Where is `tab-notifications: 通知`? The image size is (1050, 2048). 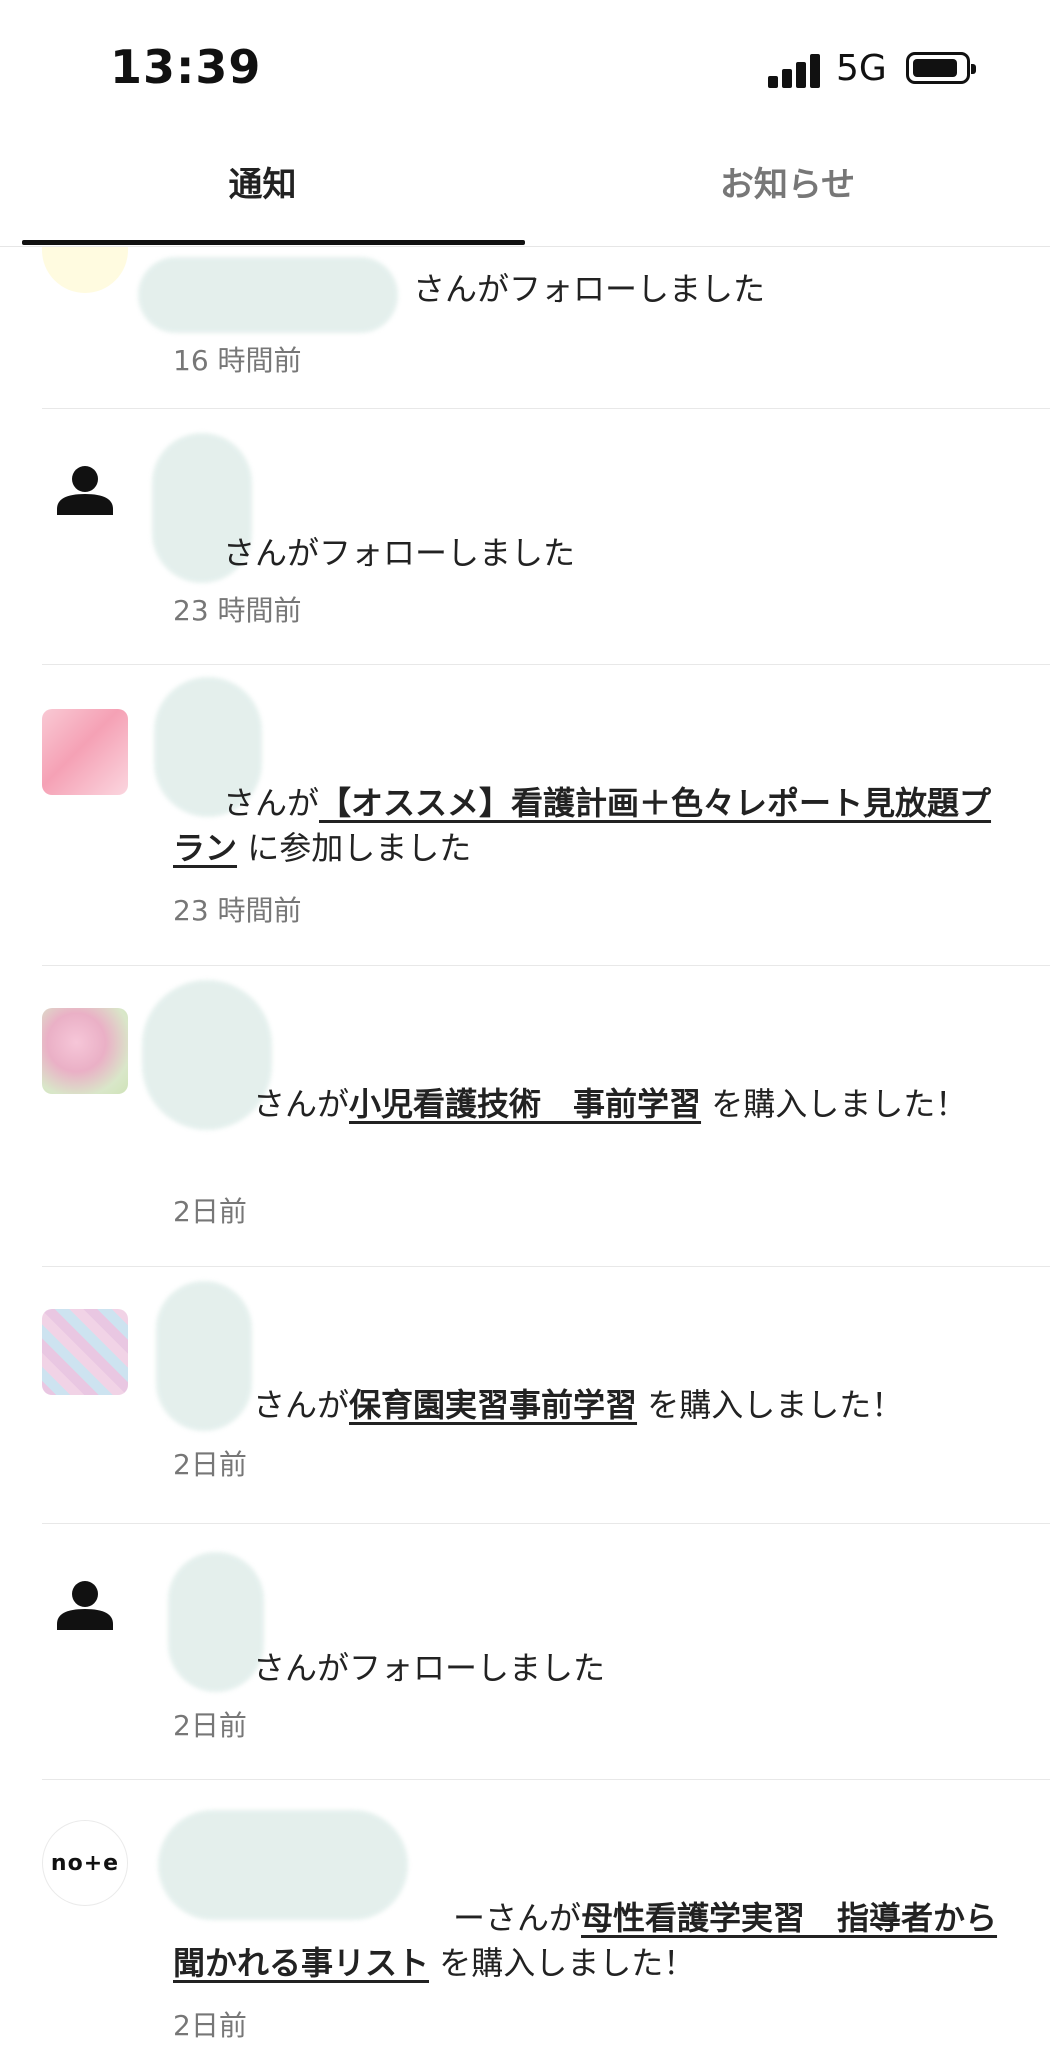
tab-notifications: 通知 is located at coordinates (262, 192).